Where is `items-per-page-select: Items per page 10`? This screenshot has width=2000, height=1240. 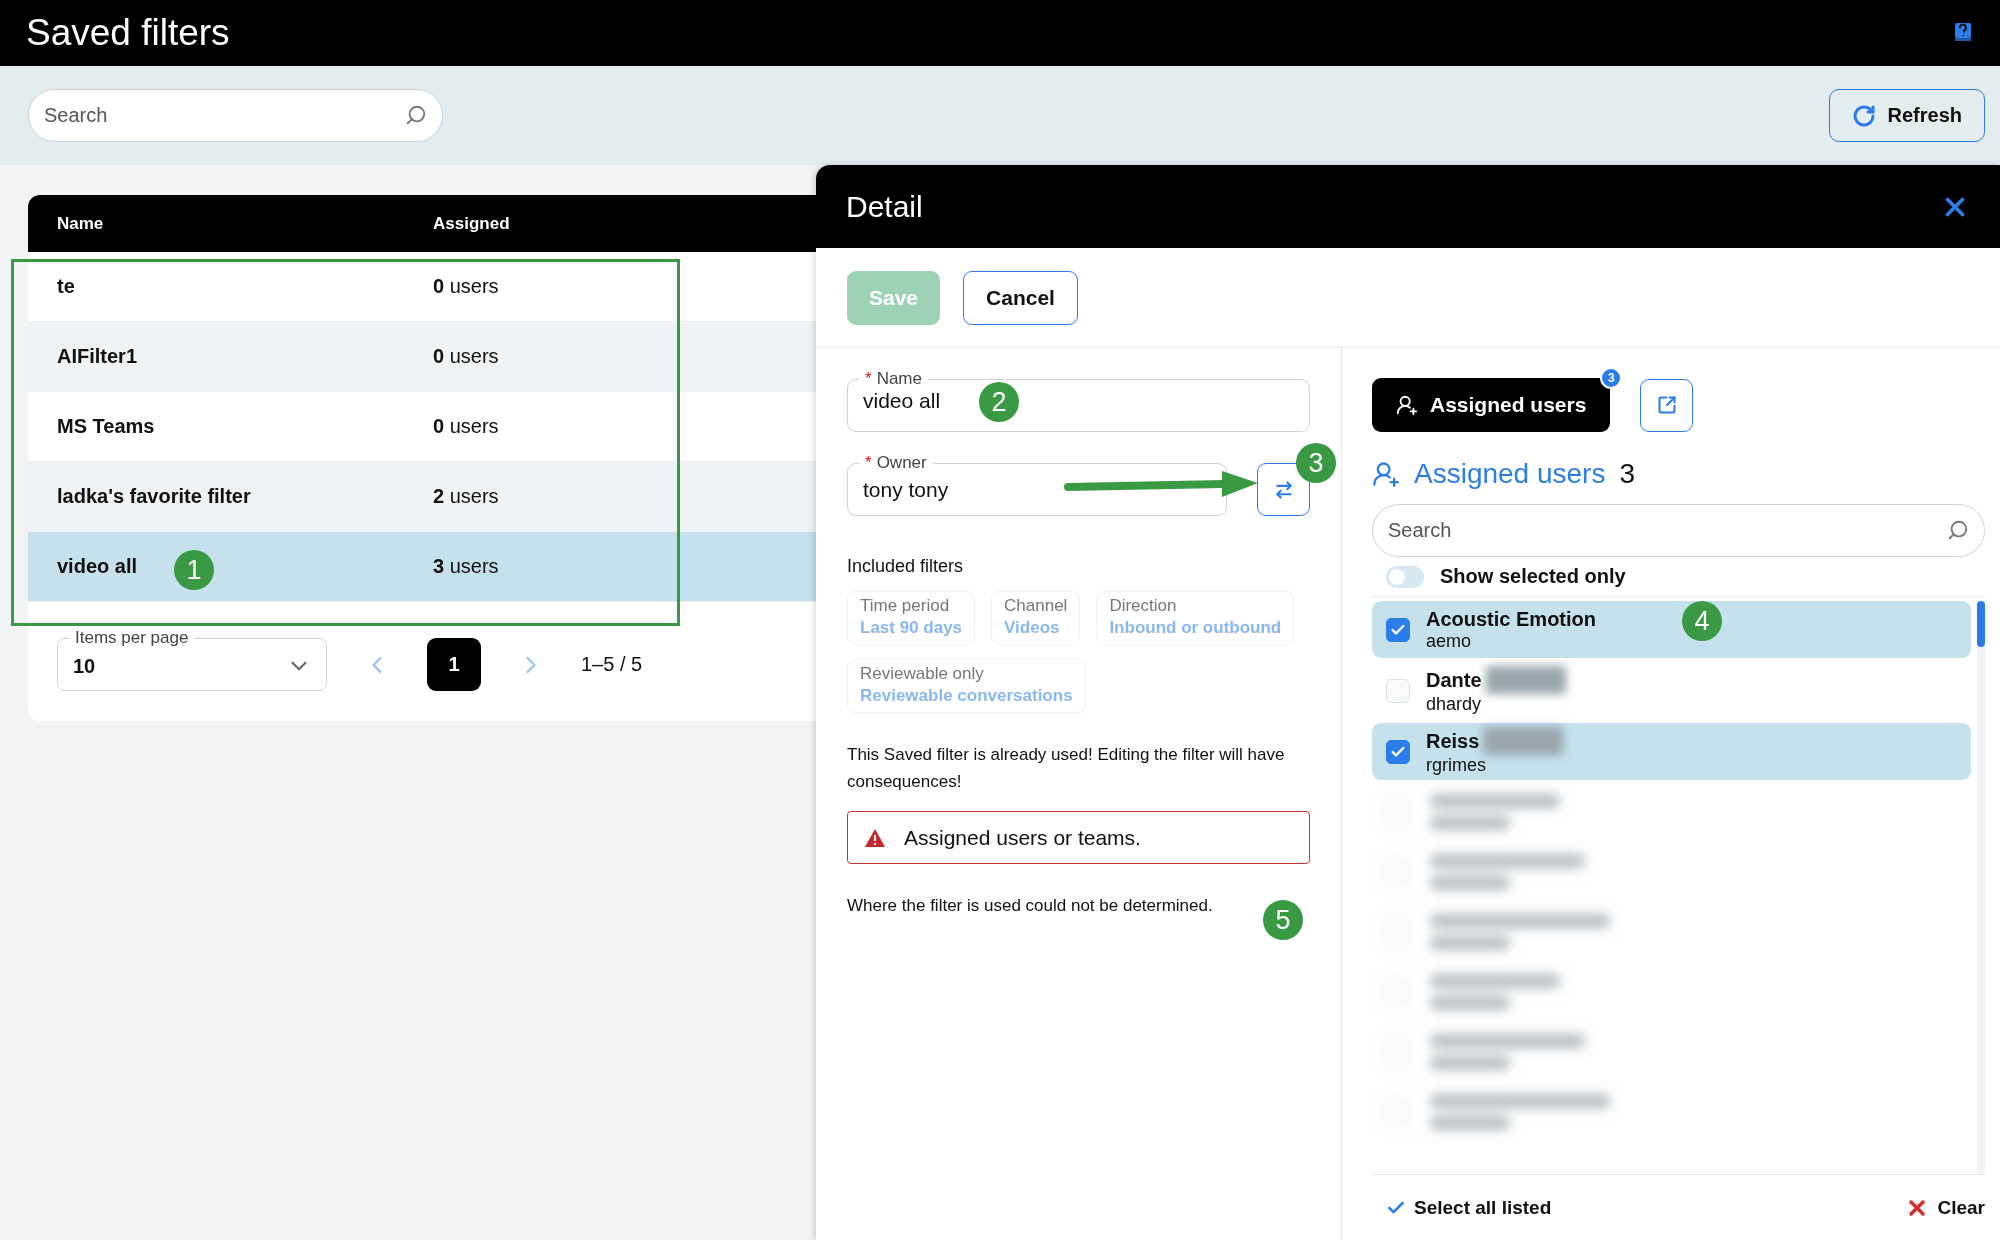
items-per-page-select: Items per page 10 is located at coordinates (192, 659).